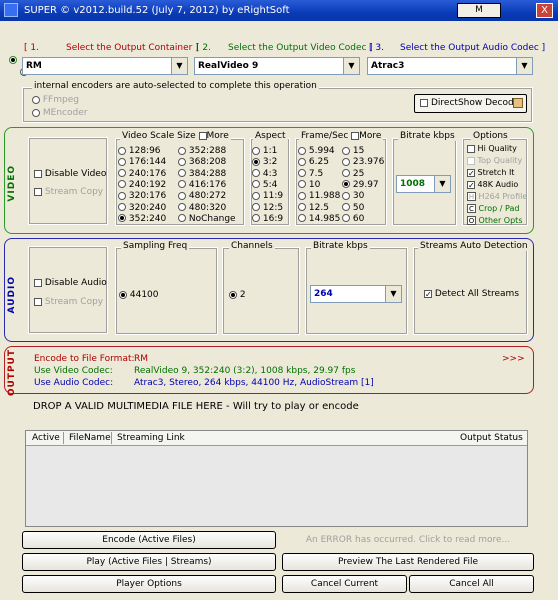 The image size is (558, 600). What do you see at coordinates (139, 295) in the screenshot?
I see `freq-option: 44100` at bounding box center [139, 295].